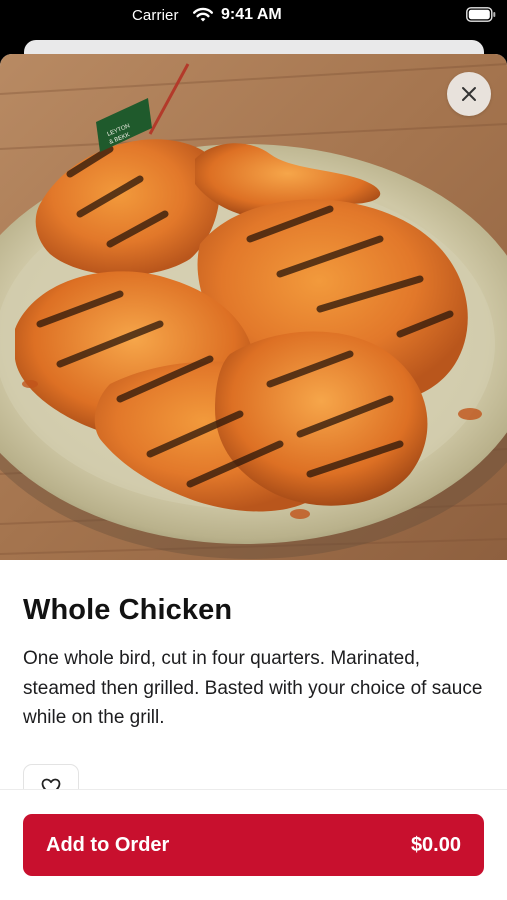 The width and height of the screenshot is (507, 900). Describe the element at coordinates (481, 14) in the screenshot. I see `battery-icon` at that location.